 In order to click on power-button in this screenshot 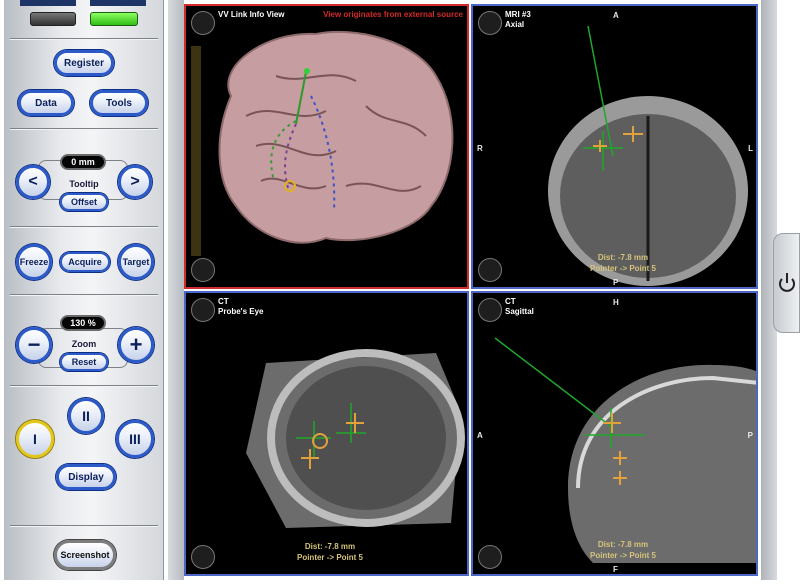, I will do `click(786, 283)`.